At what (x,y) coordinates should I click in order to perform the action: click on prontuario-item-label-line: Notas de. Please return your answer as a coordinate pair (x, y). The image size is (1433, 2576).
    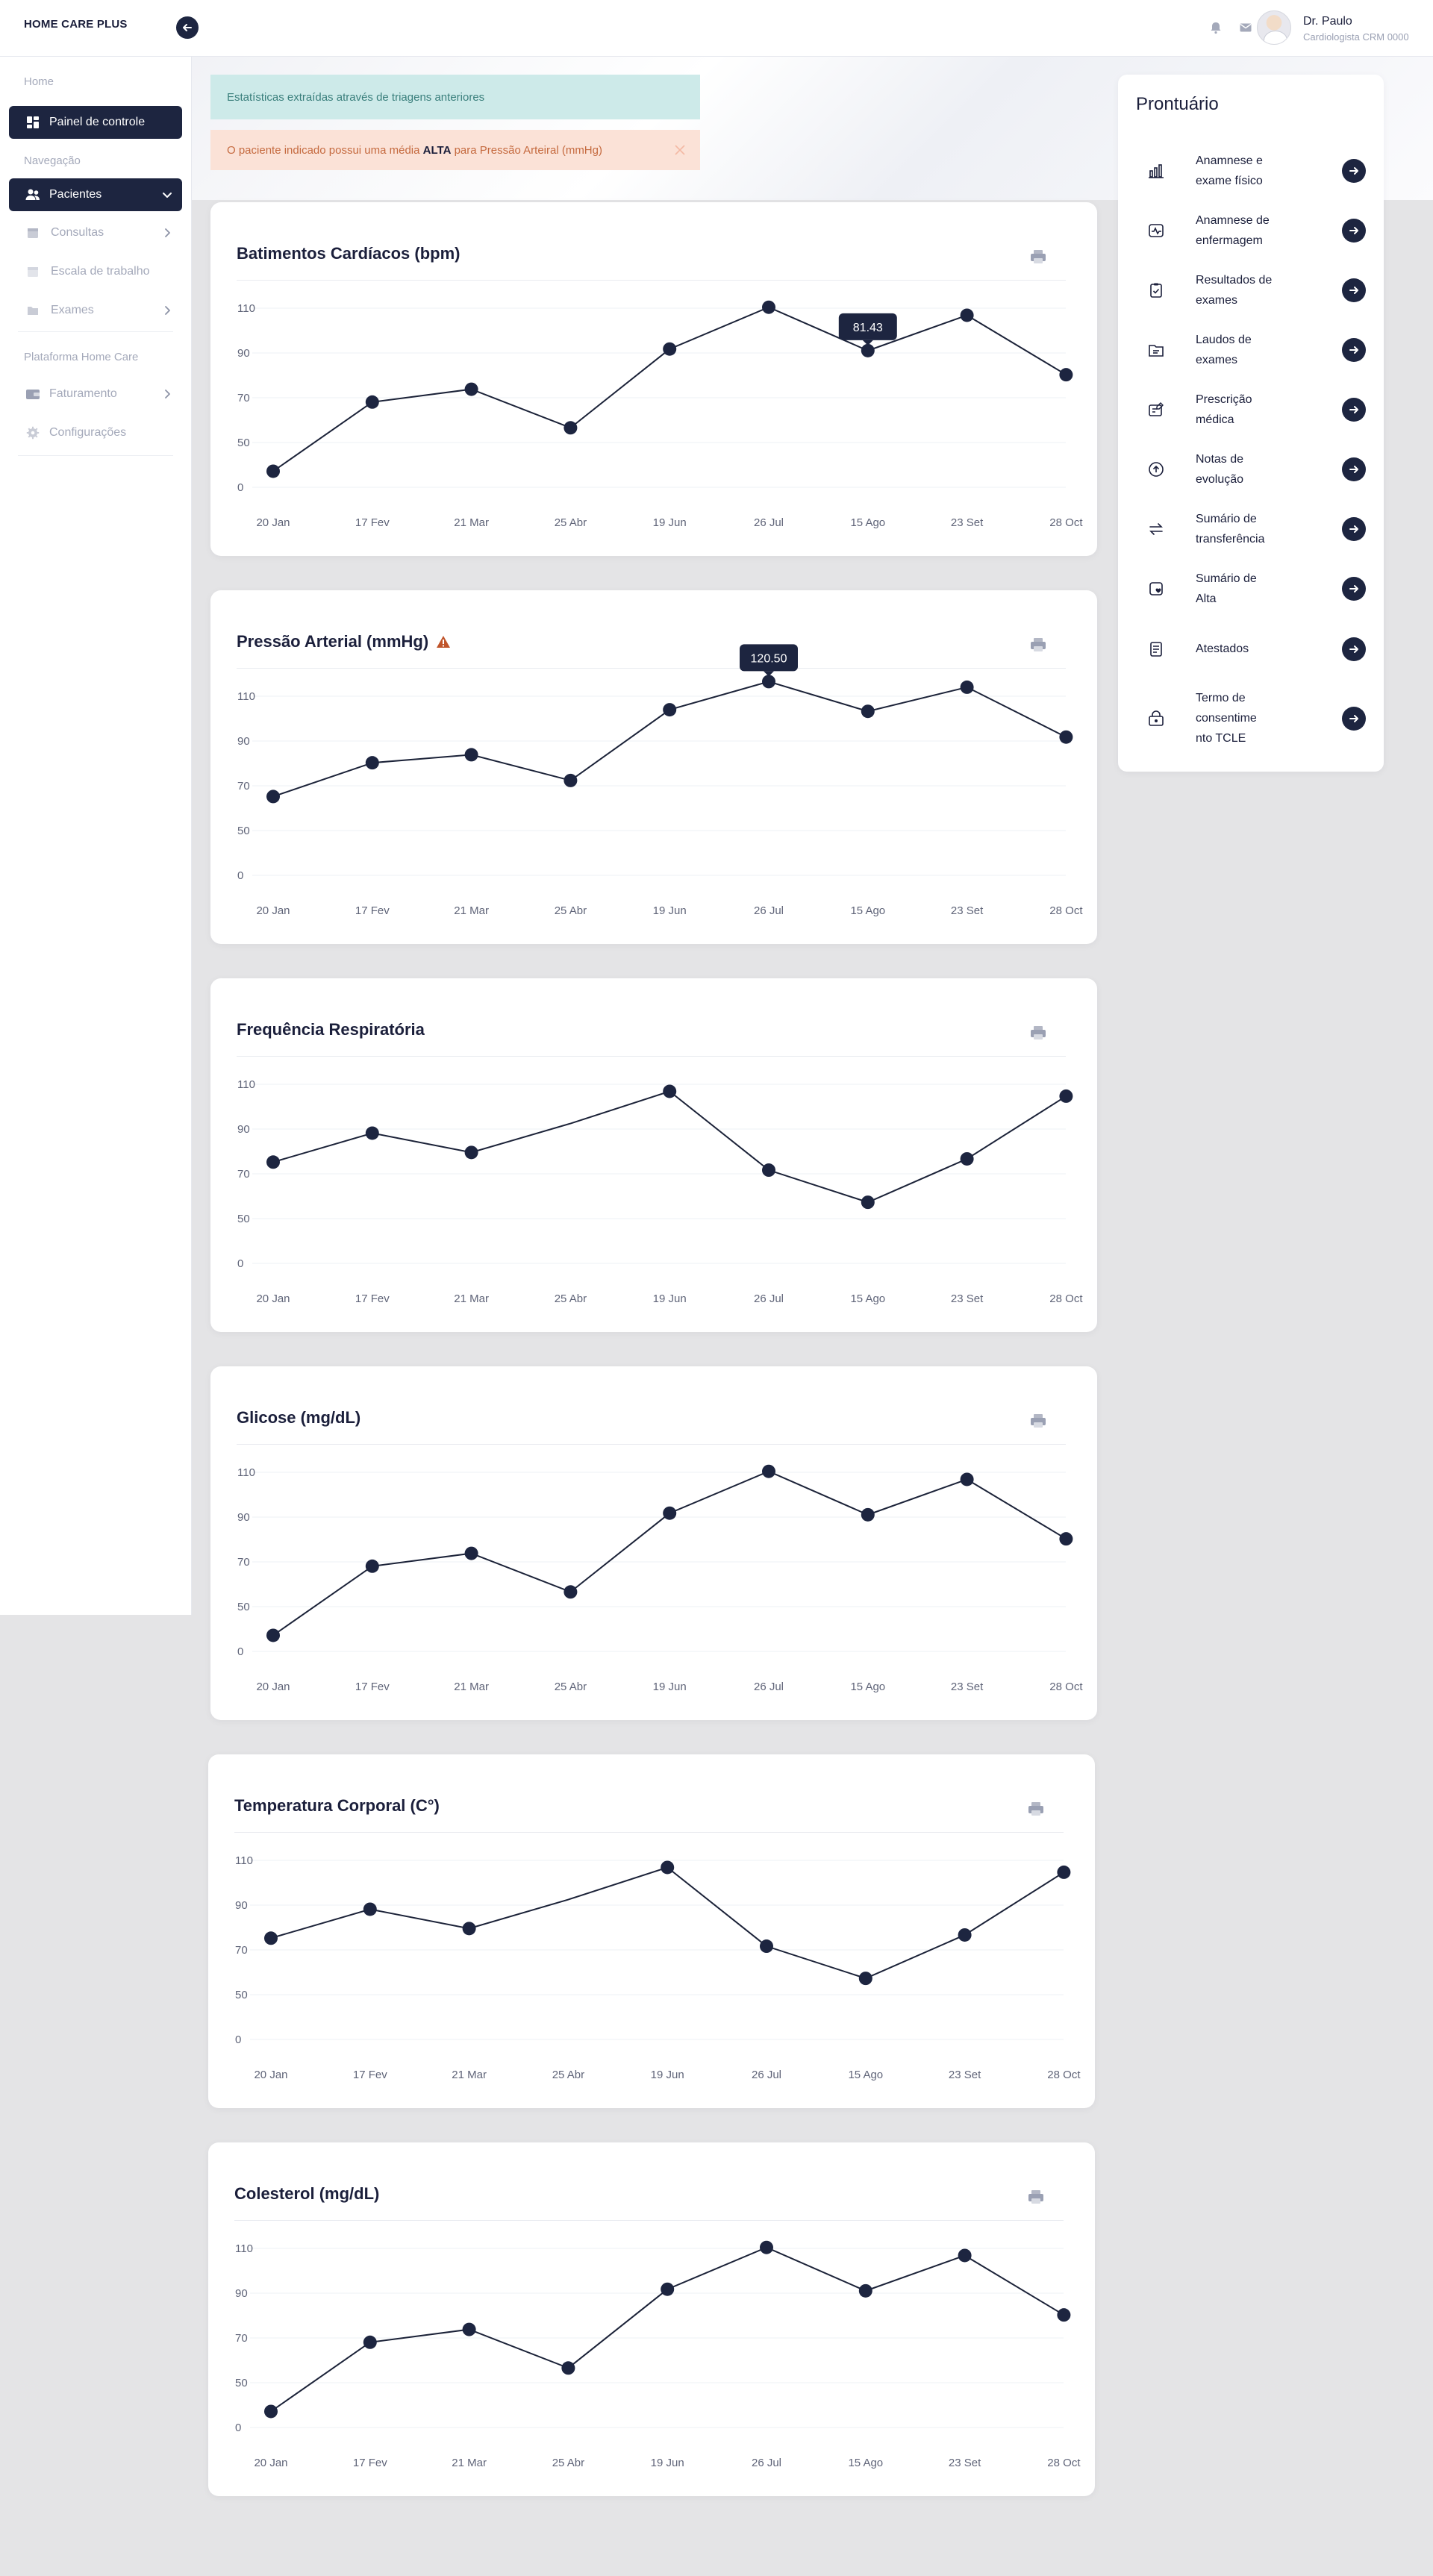
    Looking at the image, I should click on (1220, 459).